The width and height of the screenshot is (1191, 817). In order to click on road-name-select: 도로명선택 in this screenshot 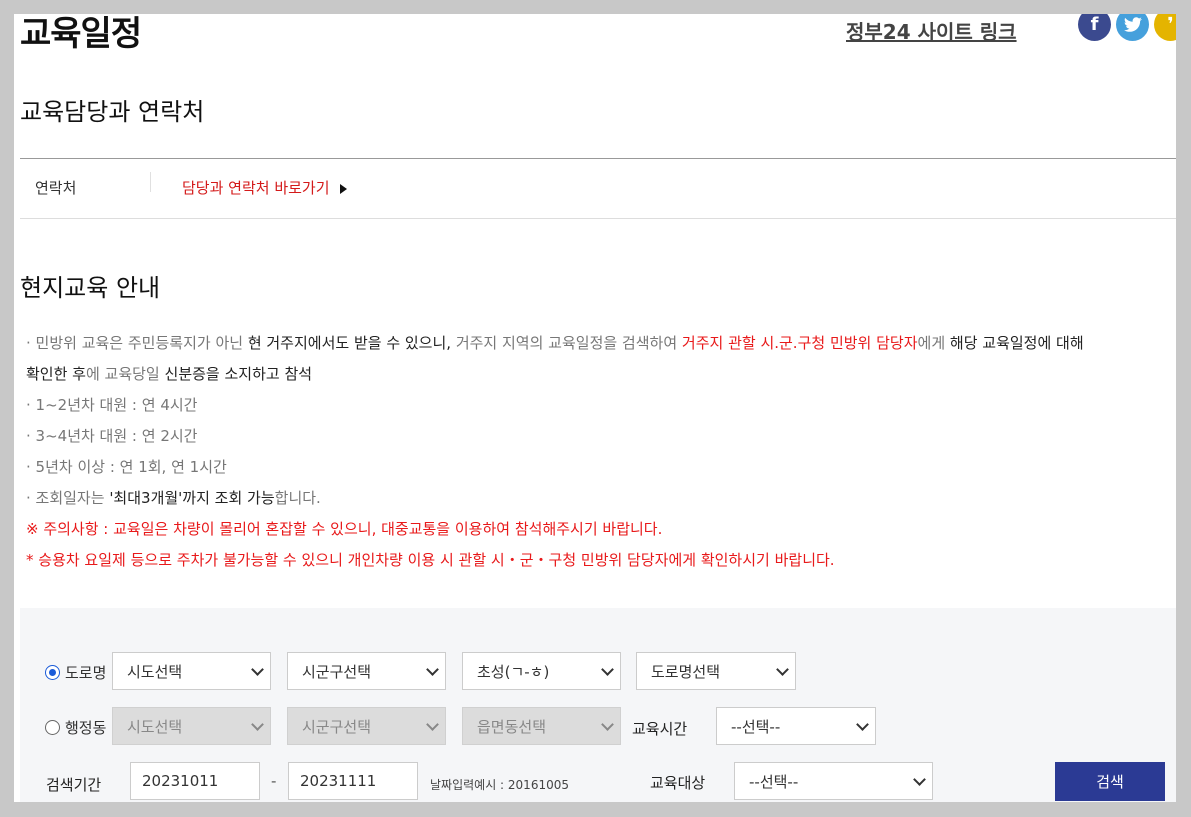, I will do `click(716, 671)`.